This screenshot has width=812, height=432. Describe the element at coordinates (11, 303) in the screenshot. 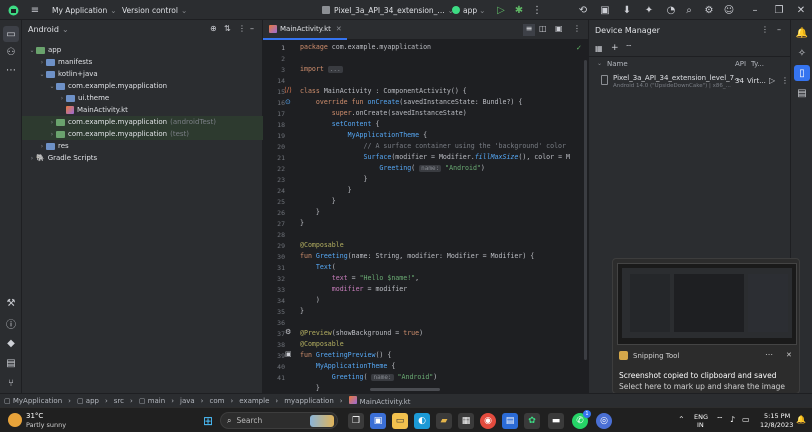

I see `build-variants-icon: ⚒` at that location.